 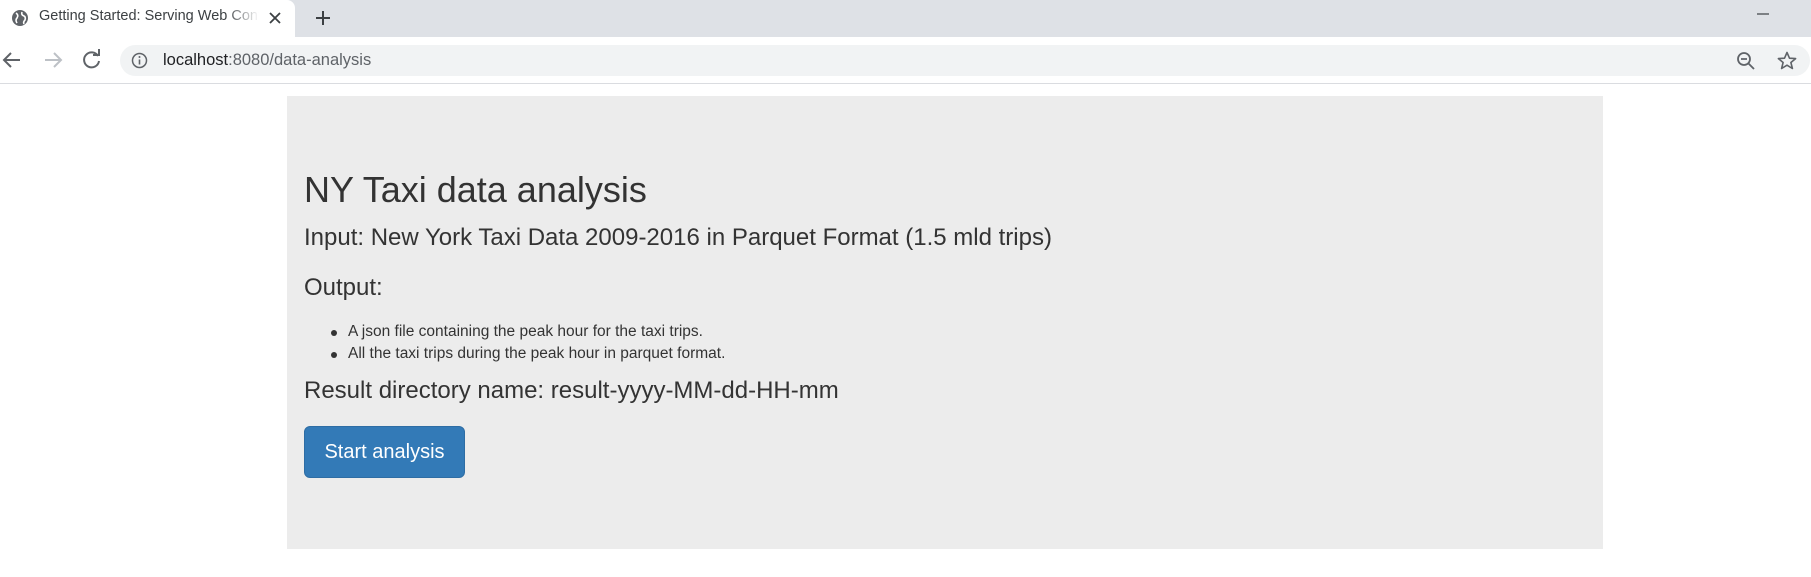 What do you see at coordinates (1746, 61) in the screenshot?
I see `zoom-out-icon` at bounding box center [1746, 61].